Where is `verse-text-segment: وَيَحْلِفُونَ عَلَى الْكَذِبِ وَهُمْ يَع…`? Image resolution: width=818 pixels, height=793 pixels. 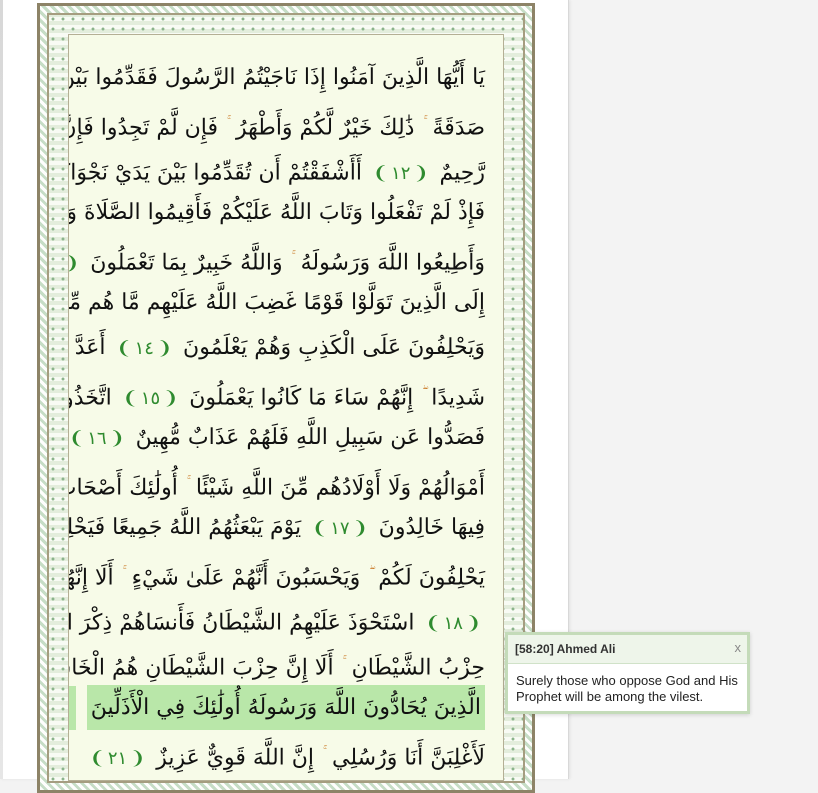
verse-text-segment: وَيَحْلِفُونَ عَلَى الْكَذِبِ وَهُمْ يَع… is located at coordinates (334, 347).